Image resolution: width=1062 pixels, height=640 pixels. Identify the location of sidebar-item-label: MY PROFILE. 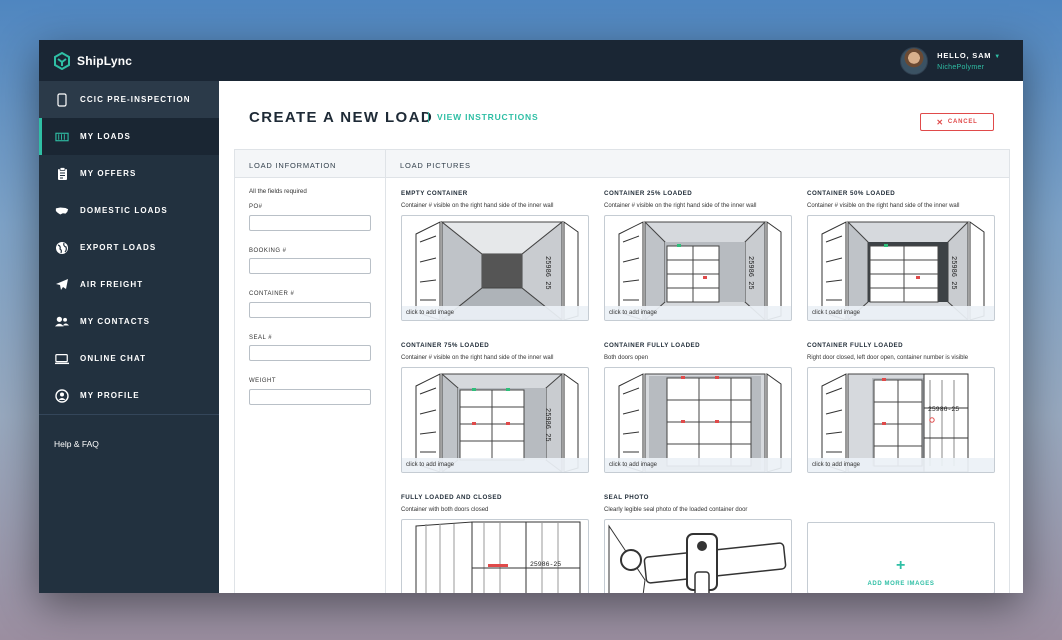
(110, 395).